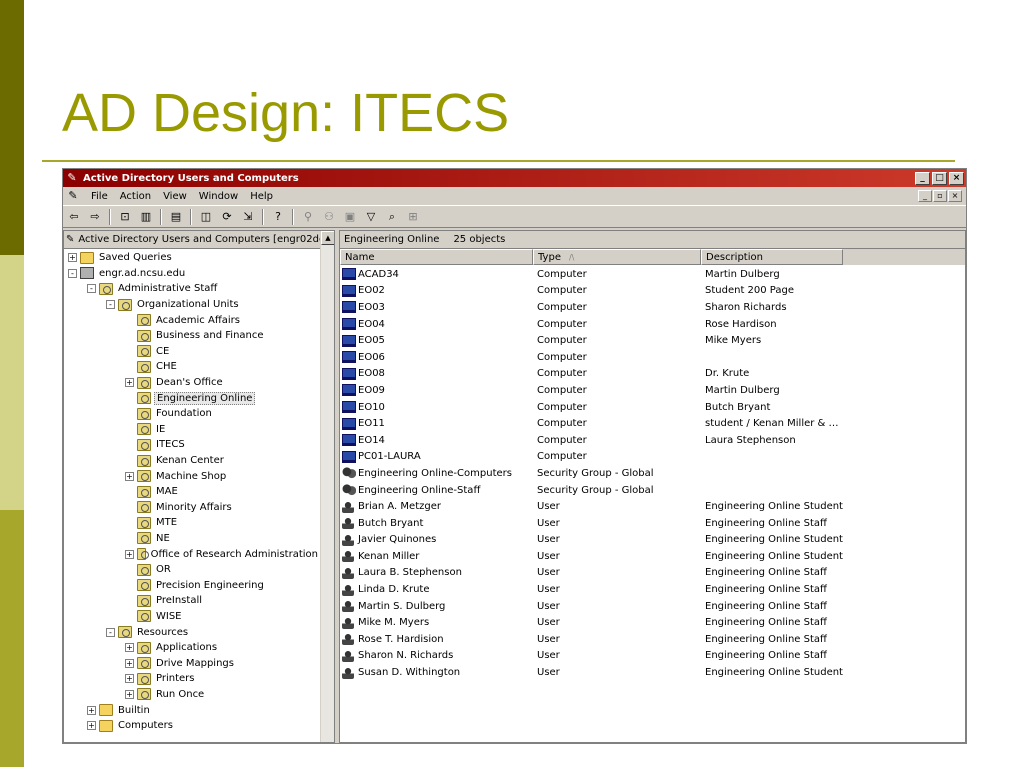 This screenshot has width=1023, height=767. What do you see at coordinates (218, 196) in the screenshot?
I see `menu-window: Window` at bounding box center [218, 196].